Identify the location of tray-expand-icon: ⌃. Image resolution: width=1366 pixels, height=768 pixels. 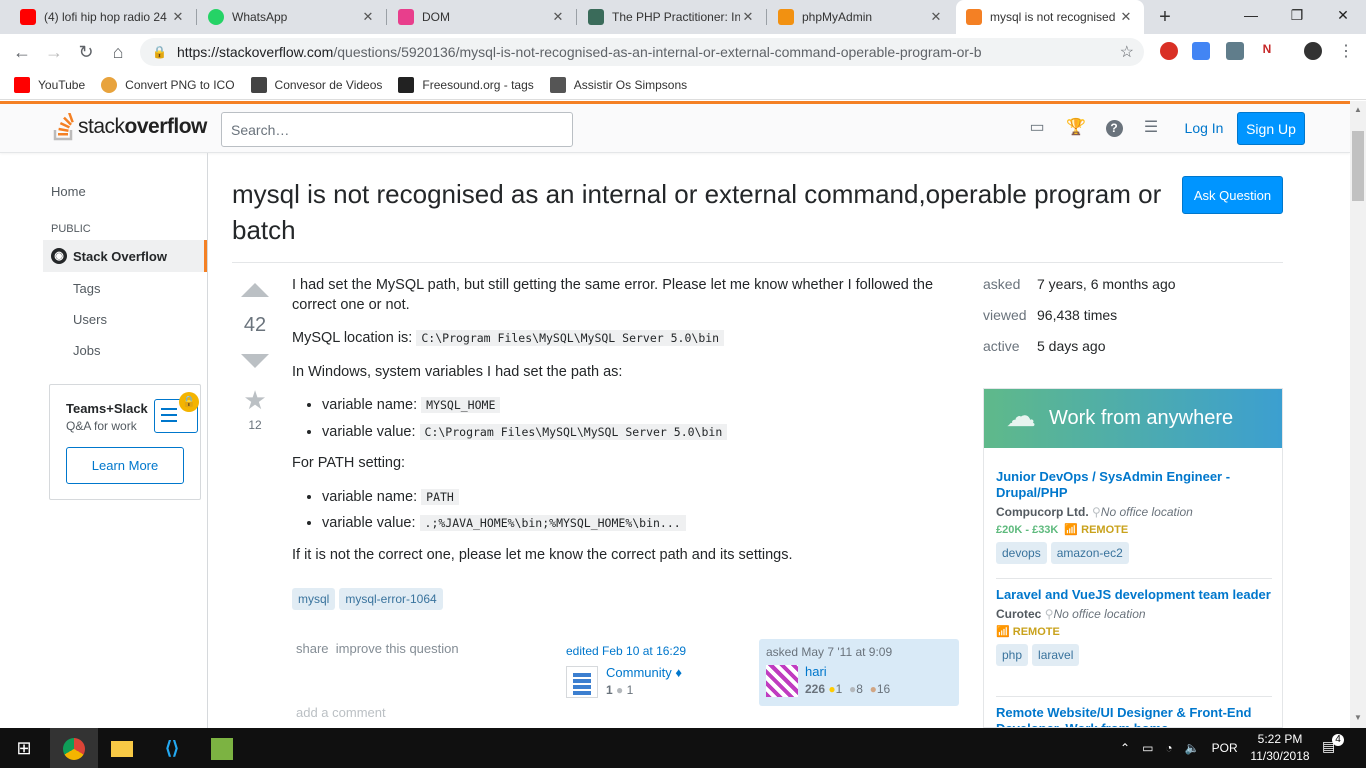
(1125, 748).